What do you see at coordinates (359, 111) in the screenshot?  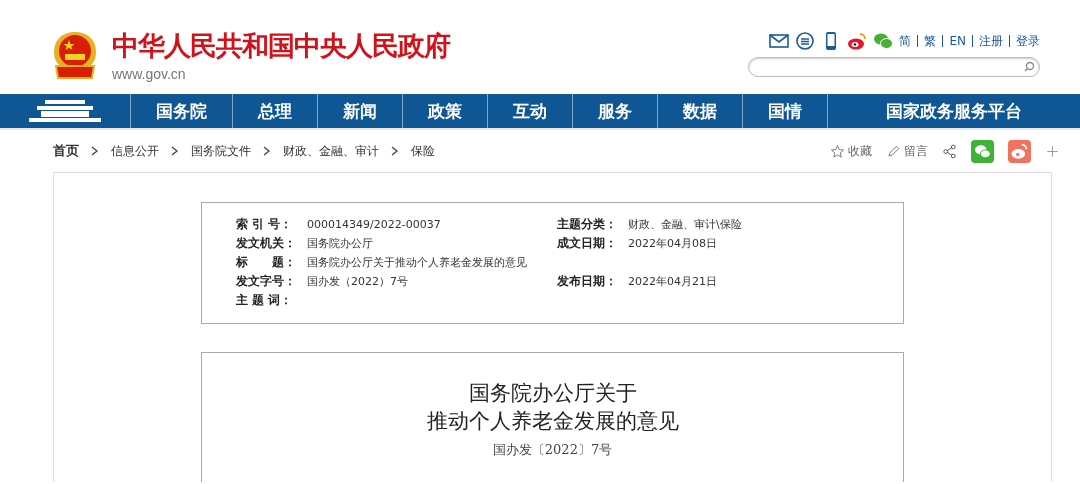 I see `nav-link: 新闻` at bounding box center [359, 111].